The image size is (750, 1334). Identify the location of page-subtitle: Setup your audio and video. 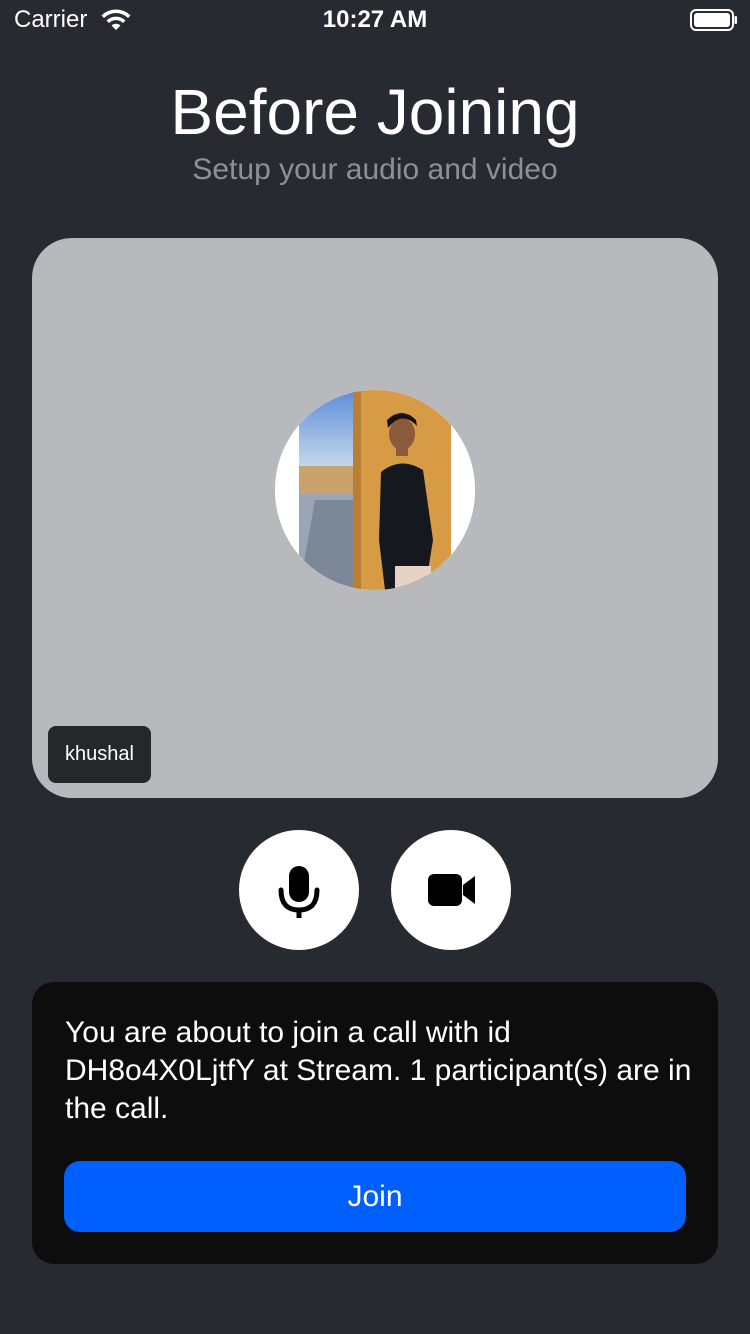
(375, 169).